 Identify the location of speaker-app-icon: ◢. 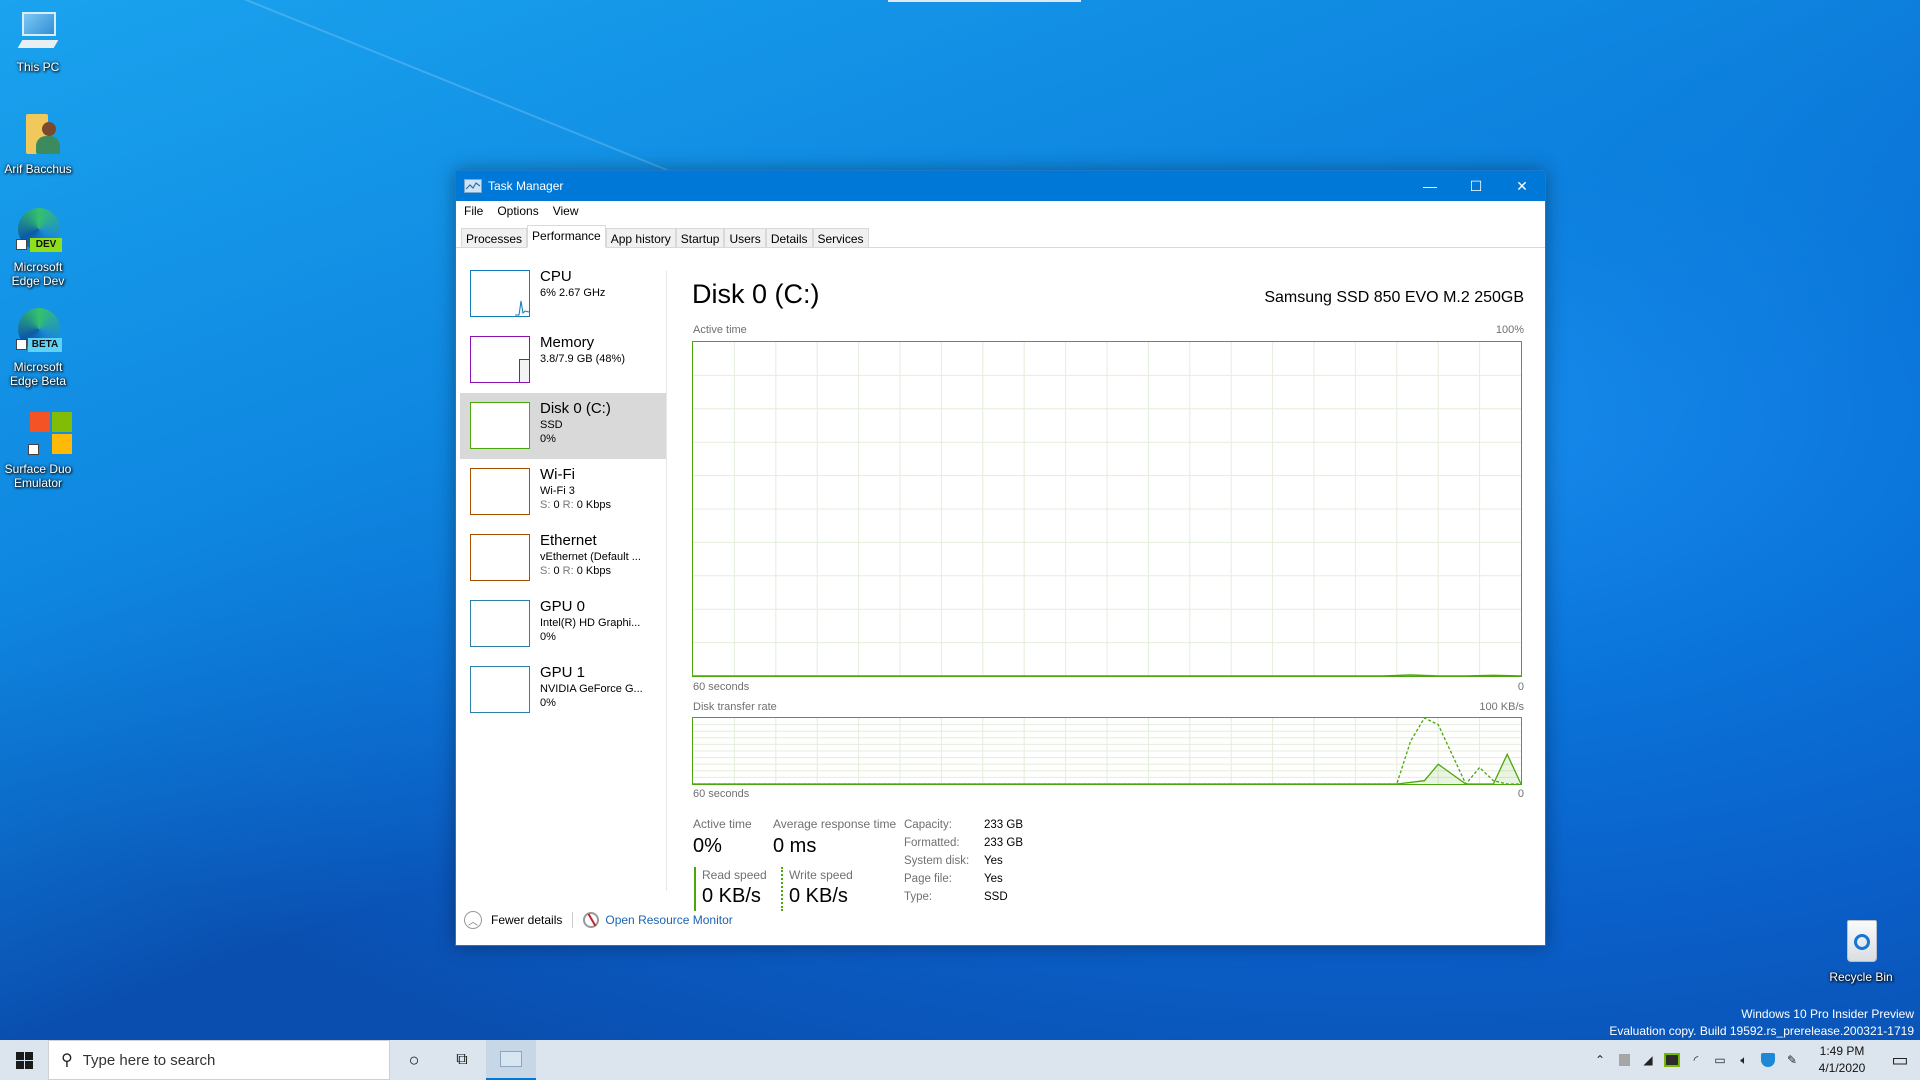
(1648, 1060).